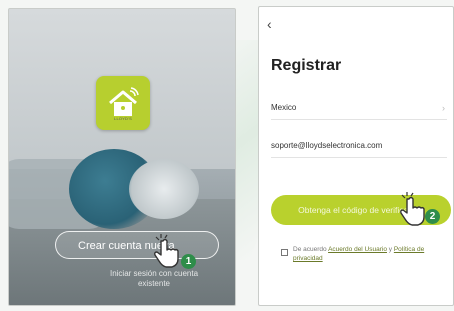 This screenshot has width=454, height=311. I want to click on app-logo-icon: LLOYD'S, so click(123, 103).